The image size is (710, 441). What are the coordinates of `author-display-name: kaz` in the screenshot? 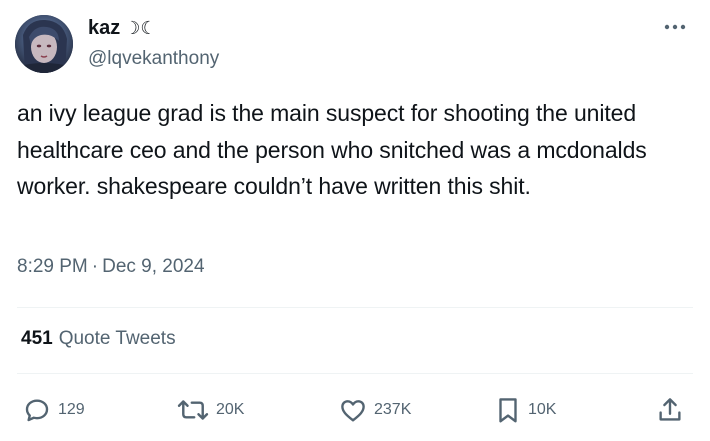 It's located at (104, 28).